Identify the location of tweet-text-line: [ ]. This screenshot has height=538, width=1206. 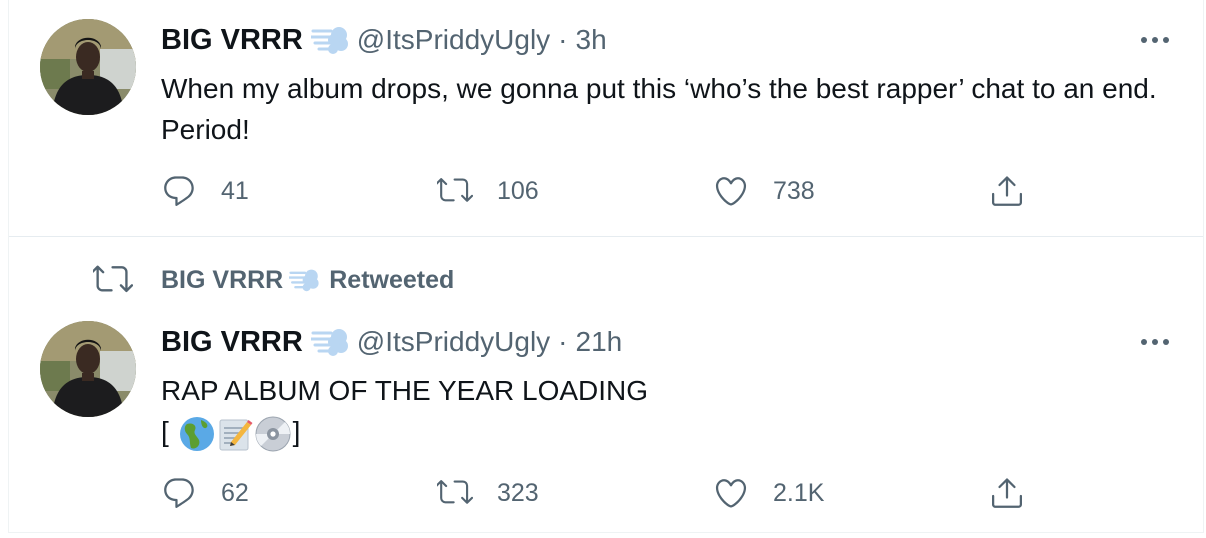
(666, 431).